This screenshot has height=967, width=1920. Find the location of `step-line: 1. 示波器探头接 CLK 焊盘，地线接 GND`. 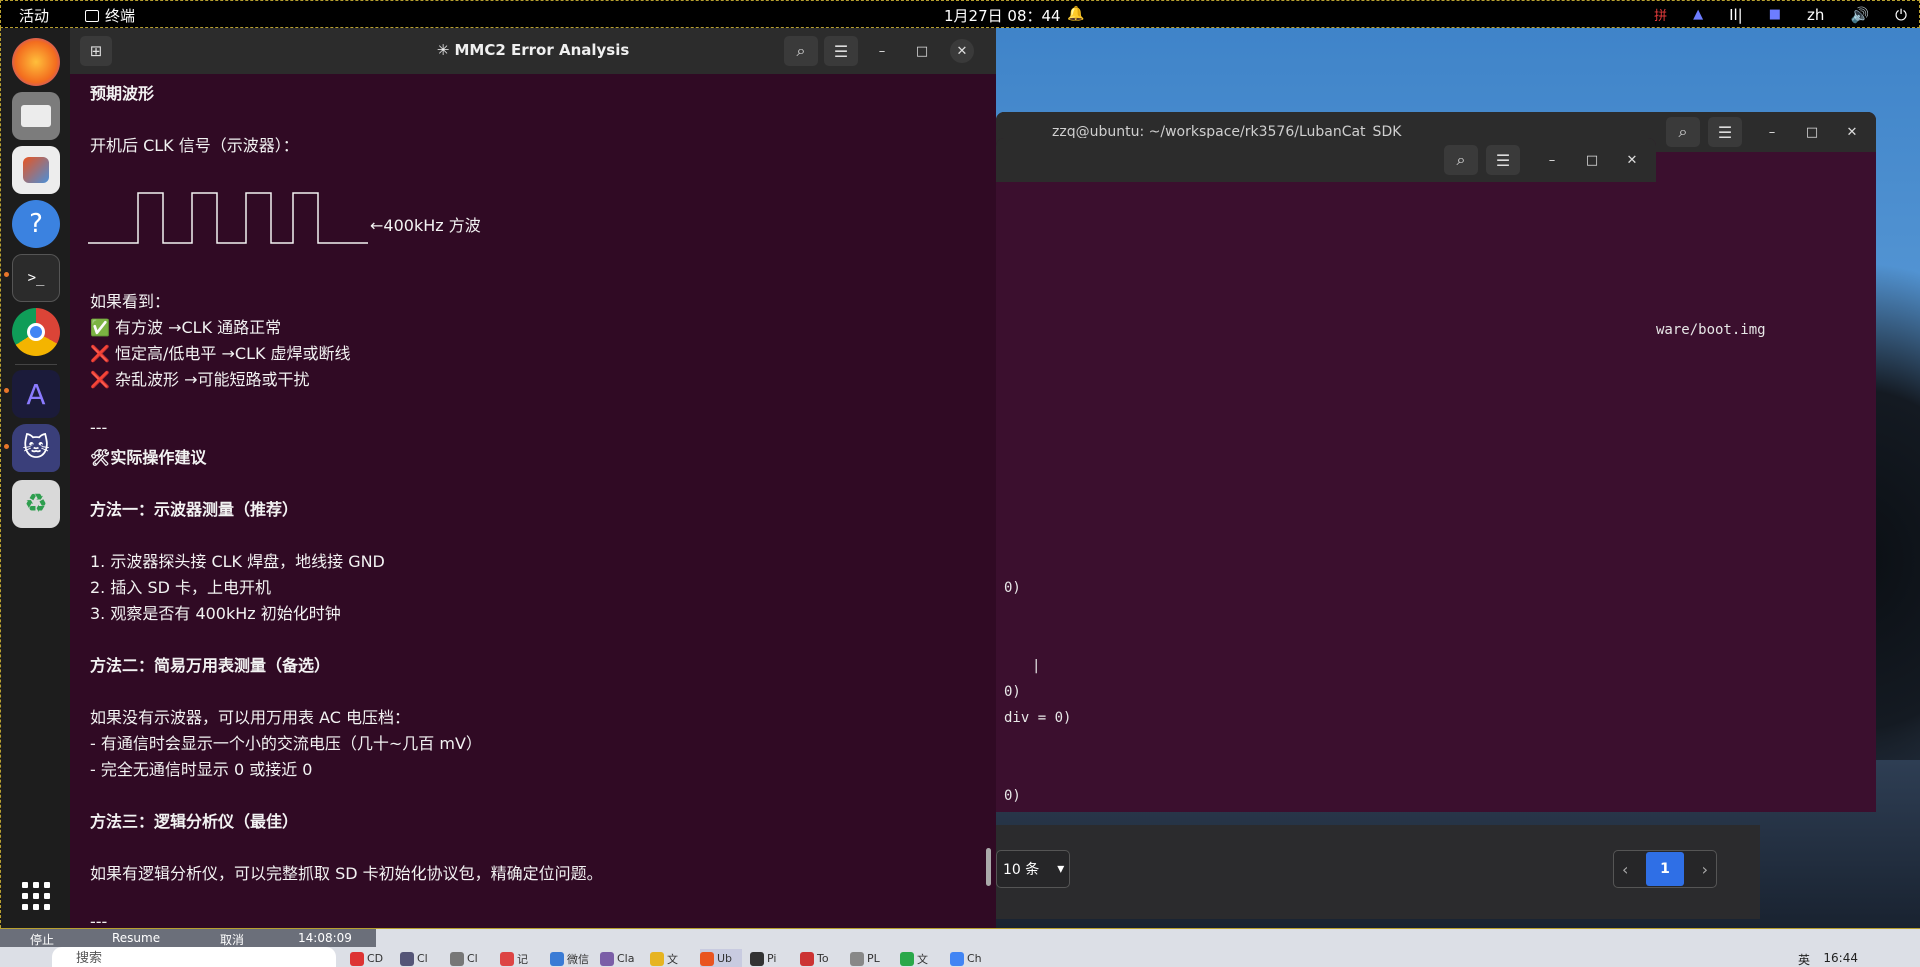

step-line: 1. 示波器探头接 CLK 焊盘，地线接 GND is located at coordinates (237, 561).